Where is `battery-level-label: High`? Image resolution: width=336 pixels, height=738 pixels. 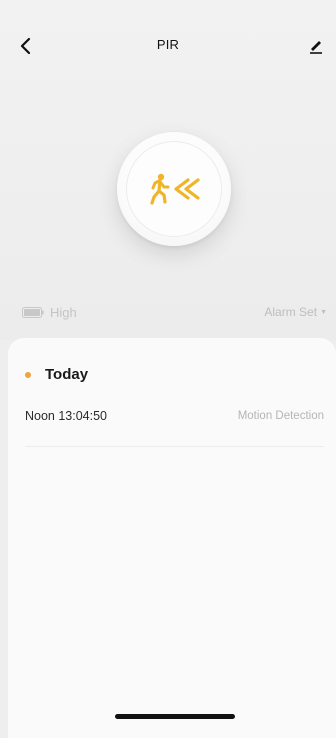 battery-level-label: High is located at coordinates (63, 312).